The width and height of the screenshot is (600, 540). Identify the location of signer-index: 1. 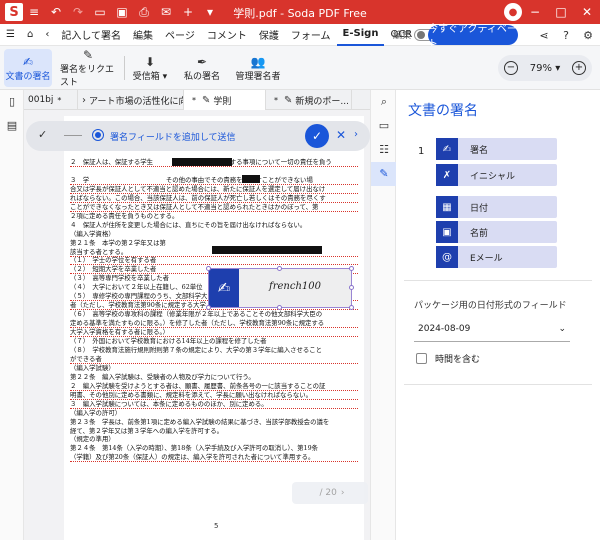
(421, 151).